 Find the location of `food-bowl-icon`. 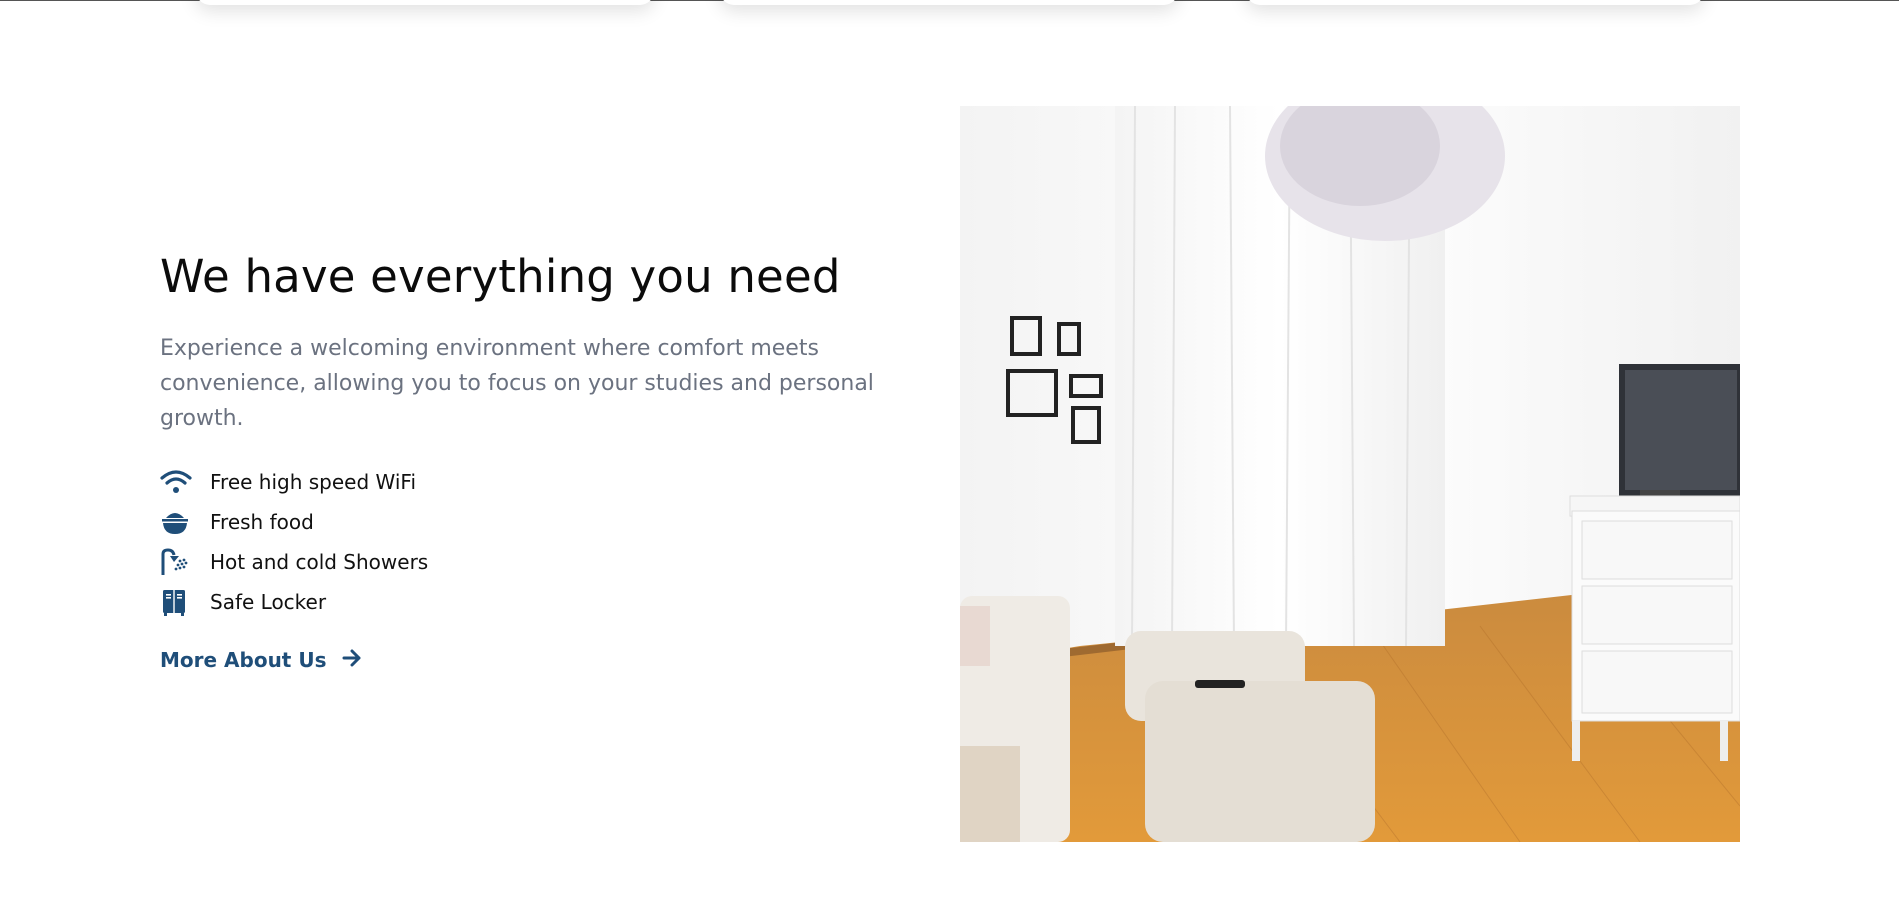

food-bowl-icon is located at coordinates (177, 522).